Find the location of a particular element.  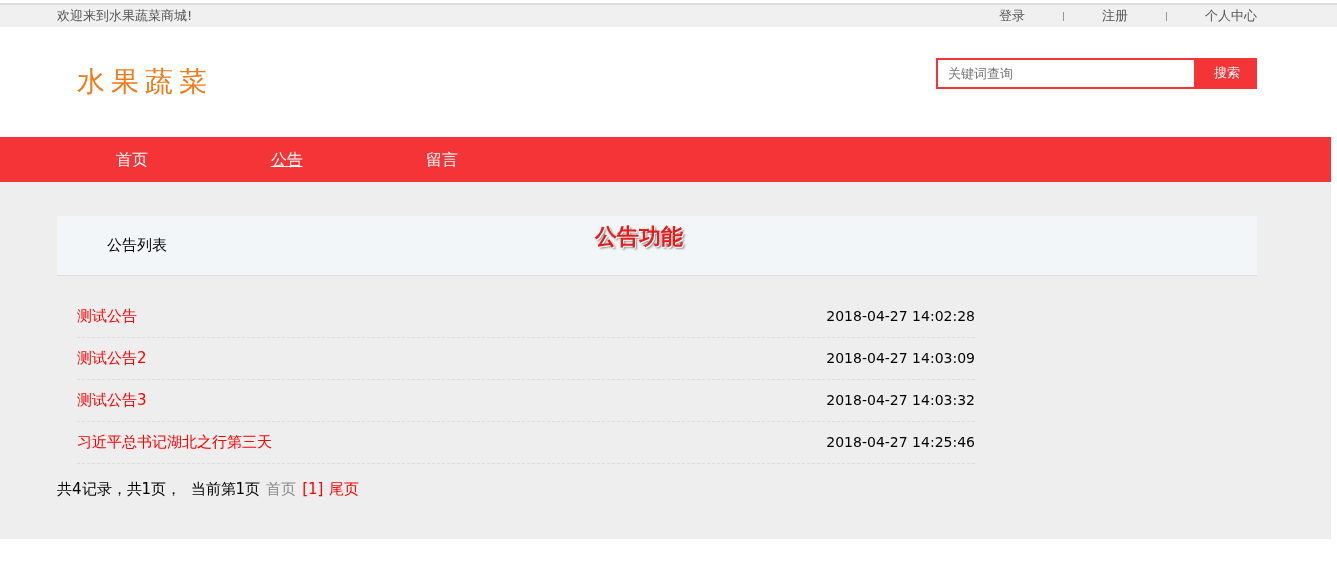

page-link: [1] is located at coordinates (313, 489).